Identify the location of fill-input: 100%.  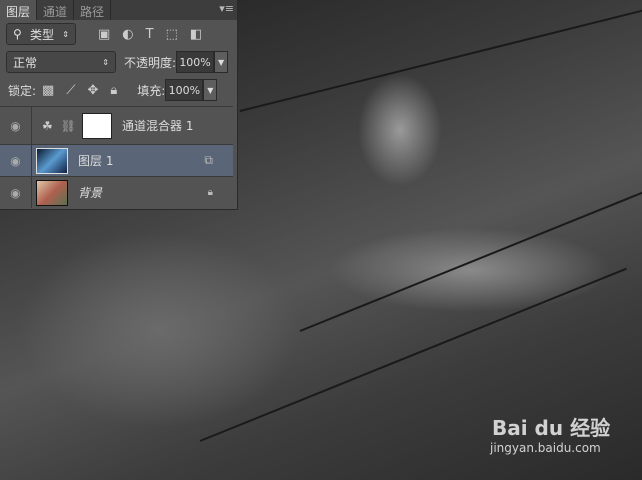
(184, 90).